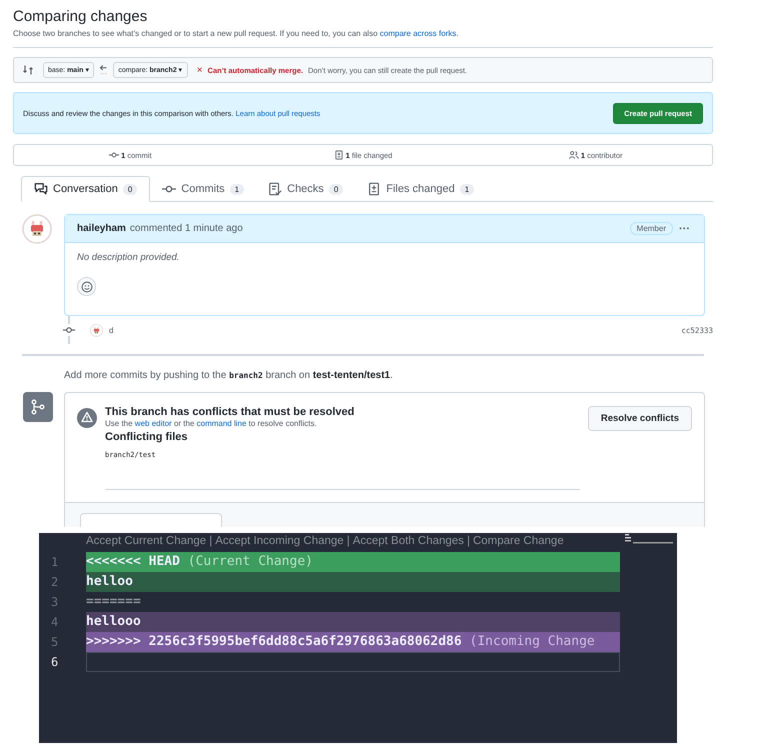 The image size is (777, 747). Describe the element at coordinates (87, 418) in the screenshot. I see `warning-icon` at that location.